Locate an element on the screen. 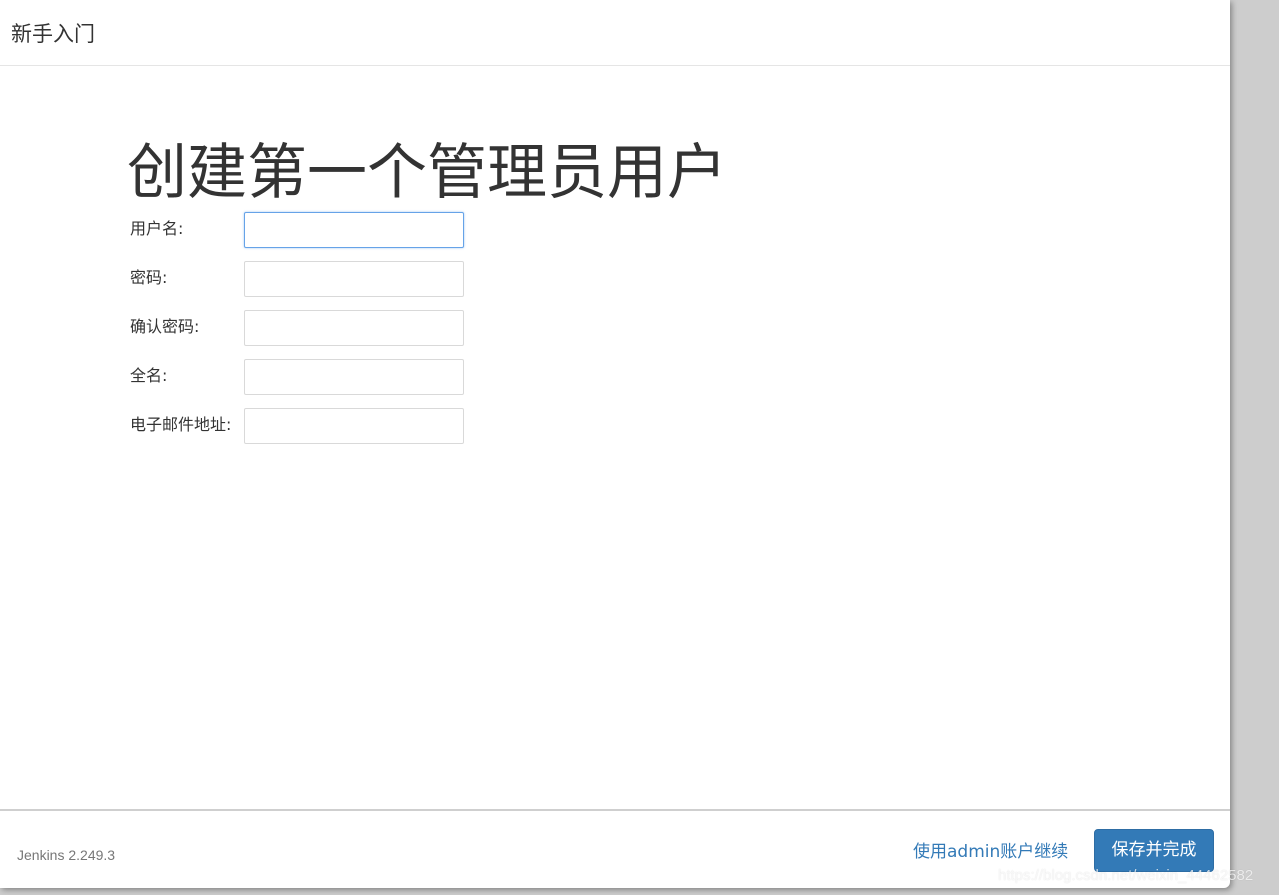 Image resolution: width=1279 pixels, height=895 pixels. page-title: 创建第一个管理员用户 is located at coordinates (427, 173).